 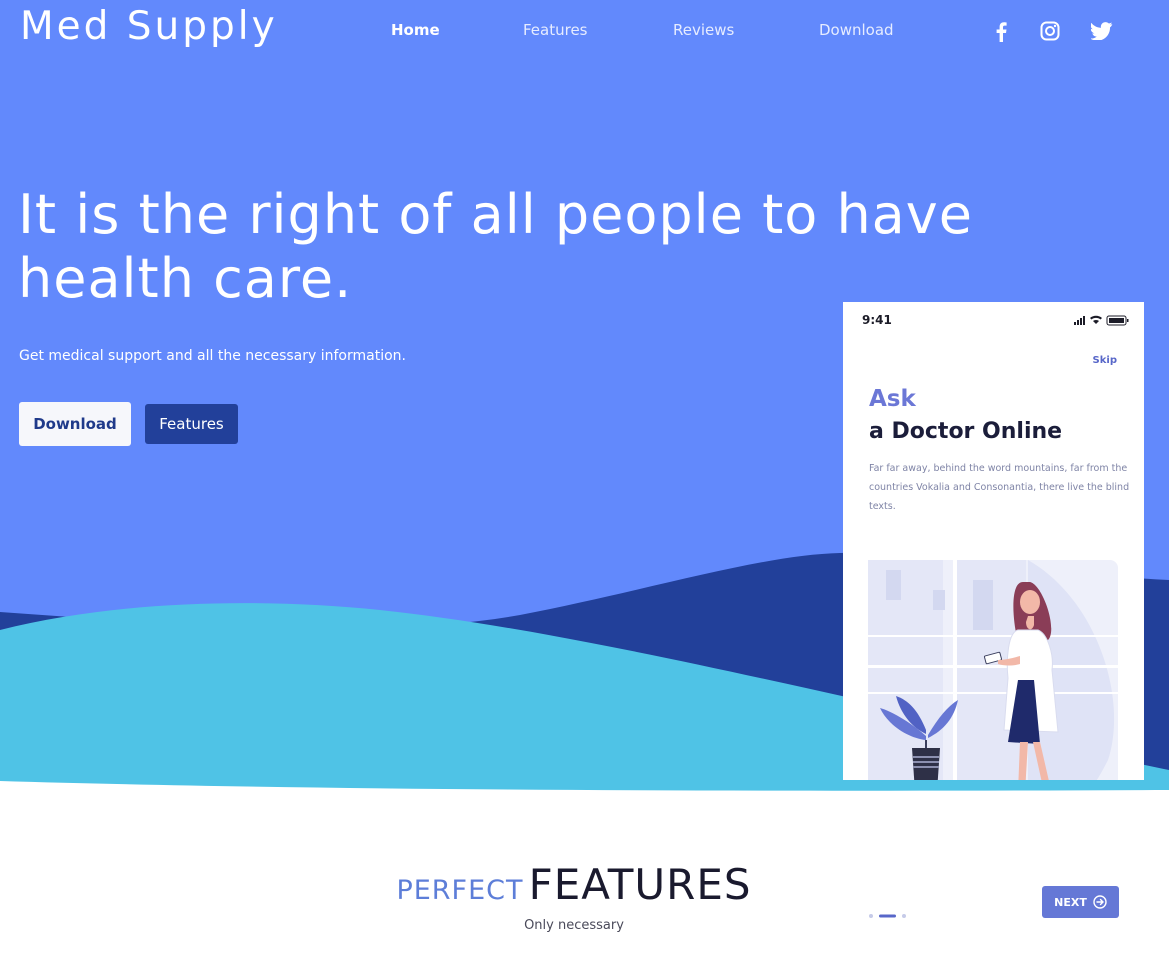 What do you see at coordinates (1105, 360) in the screenshot?
I see `skip-link: Skip` at bounding box center [1105, 360].